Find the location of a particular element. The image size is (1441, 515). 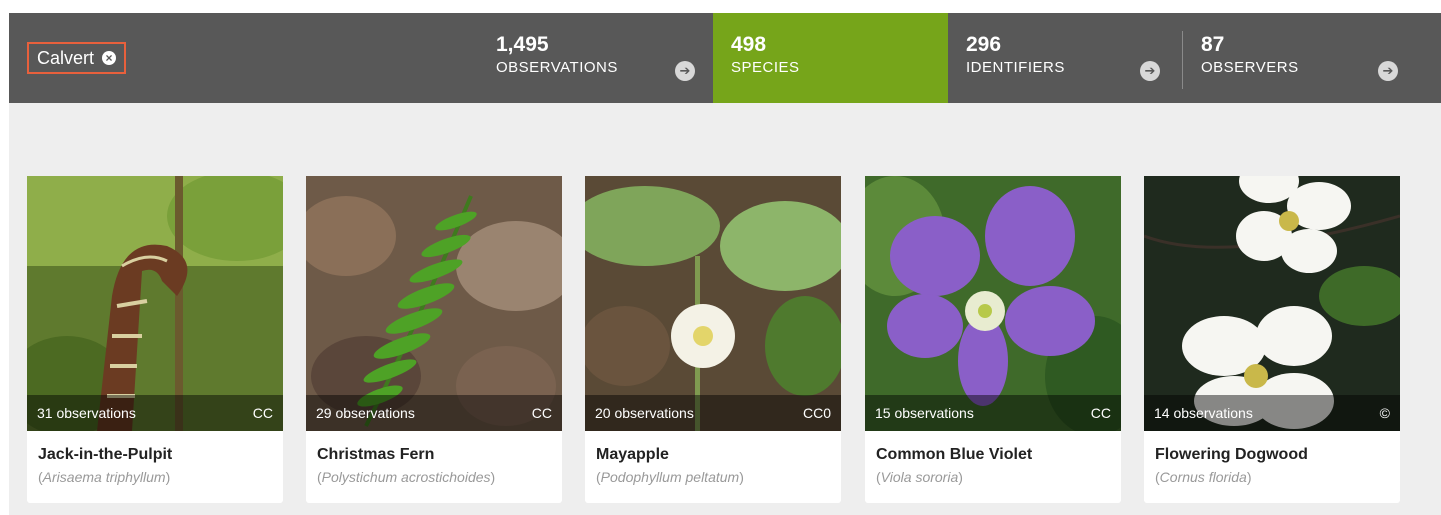

flowering-dogwood-photo is located at coordinates (1272, 303).